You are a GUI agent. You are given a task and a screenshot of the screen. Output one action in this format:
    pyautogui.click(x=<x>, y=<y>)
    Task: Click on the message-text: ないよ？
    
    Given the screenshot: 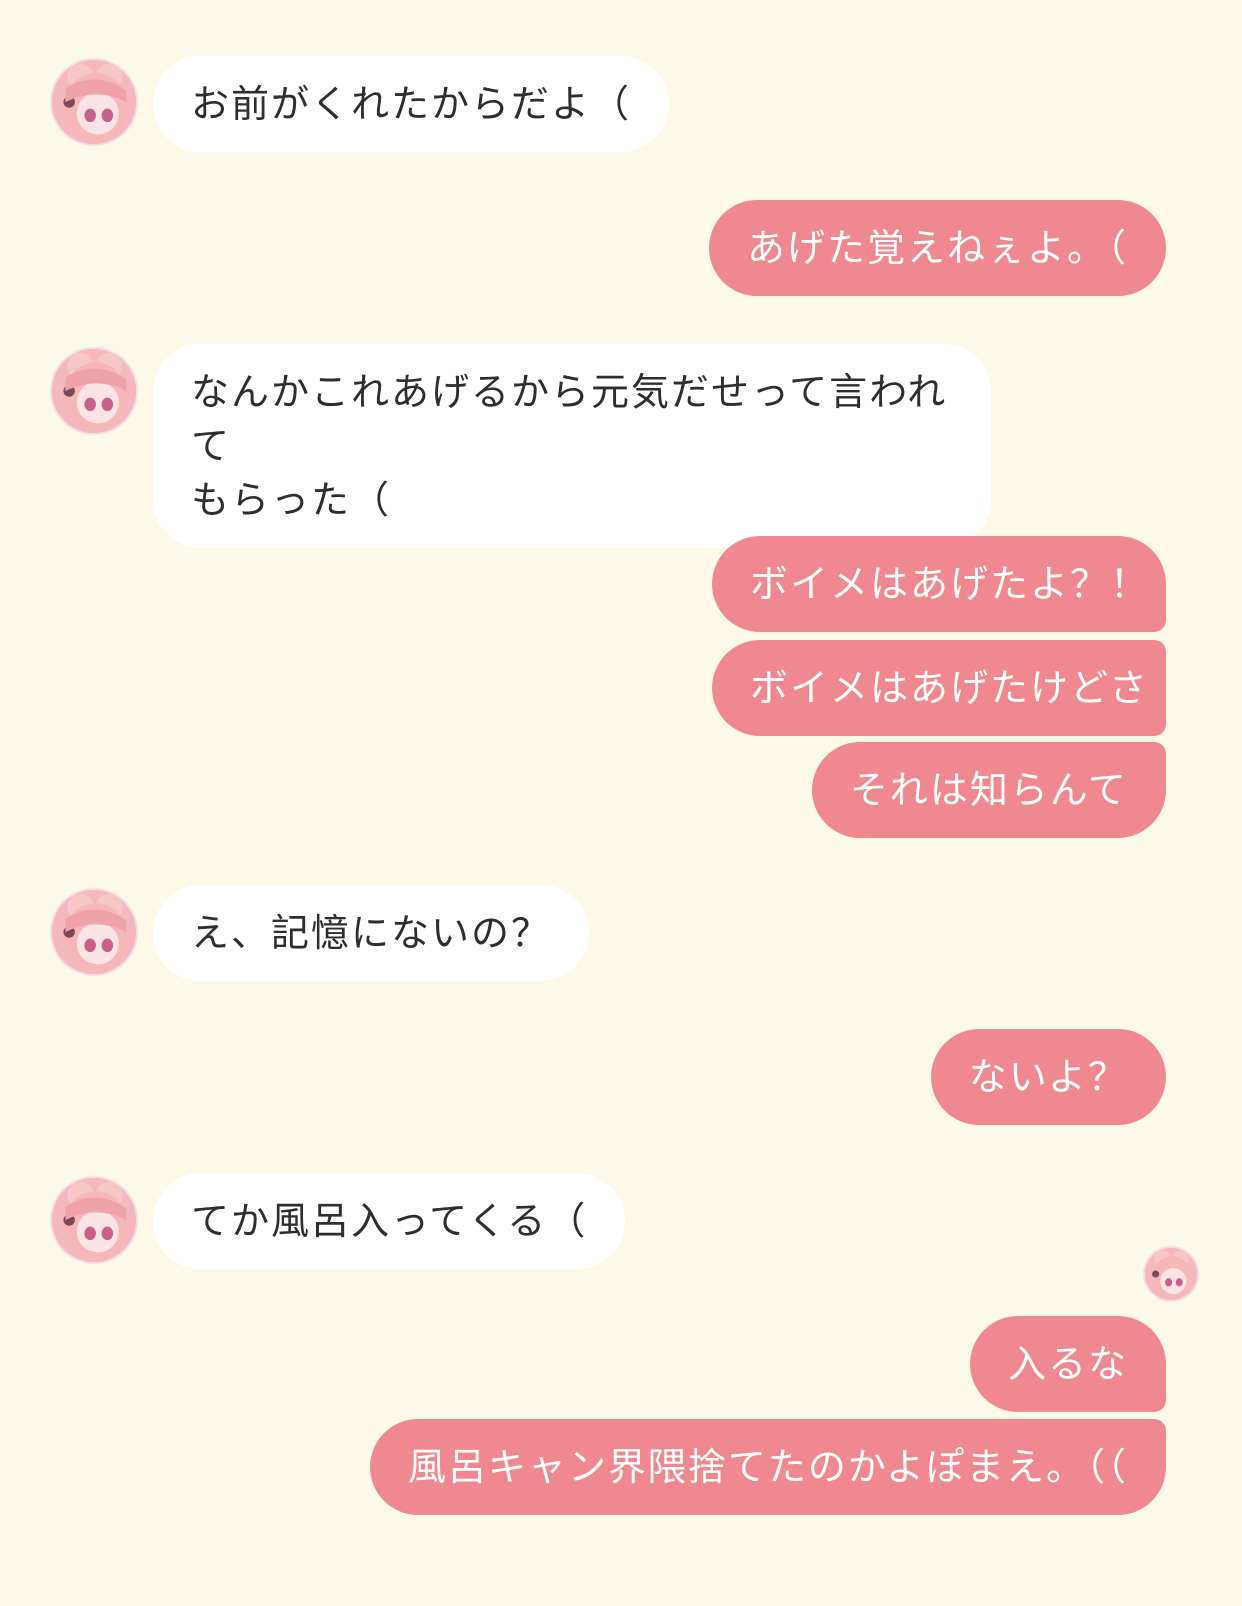 What is the action you would take?
    pyautogui.click(x=1048, y=1077)
    